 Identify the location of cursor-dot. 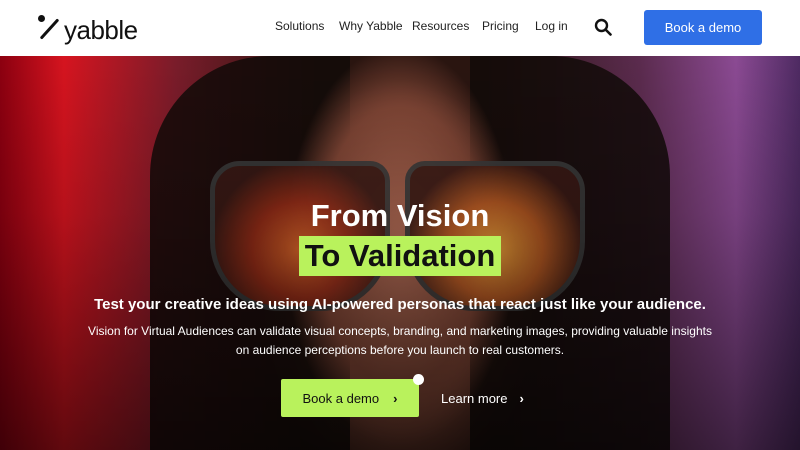
(418, 379).